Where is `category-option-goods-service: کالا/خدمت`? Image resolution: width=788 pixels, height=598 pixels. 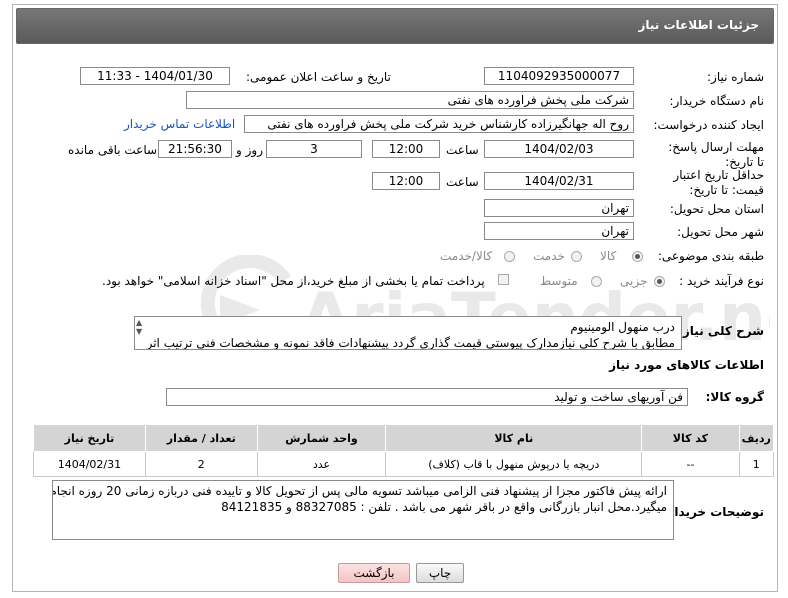
category-option-goods-service: کالا/خدمت is located at coordinates (466, 256).